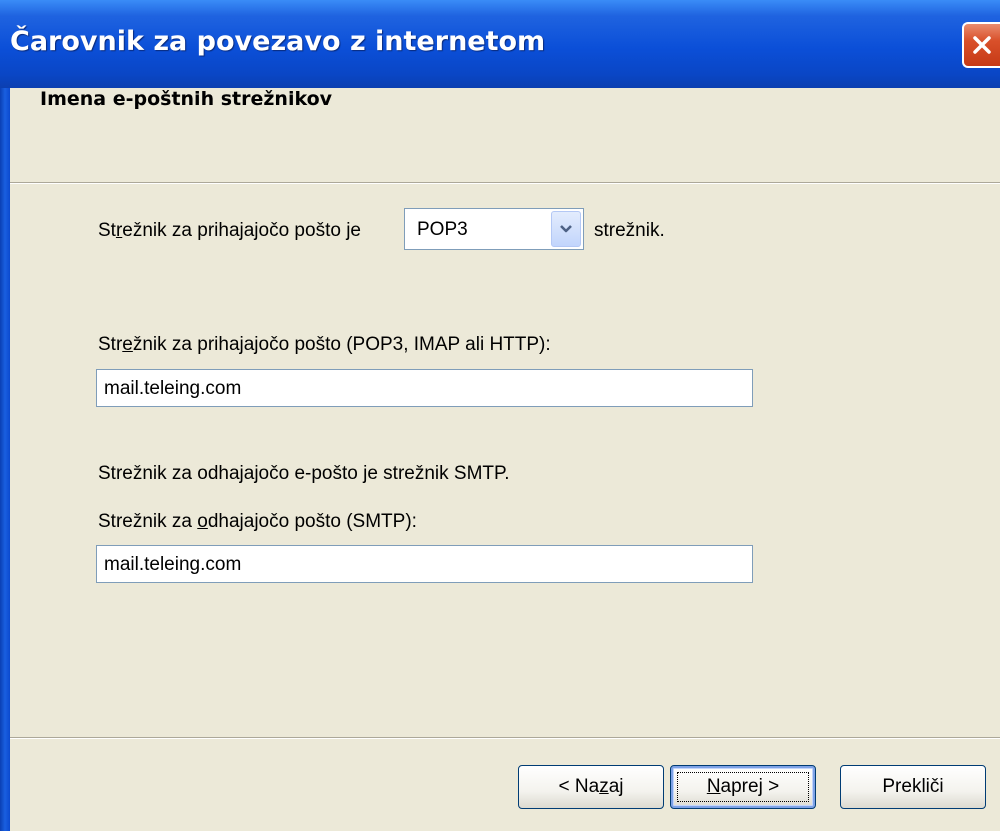 This screenshot has height=831, width=1000. I want to click on incoming-type-suffix: strežnik., so click(629, 230).